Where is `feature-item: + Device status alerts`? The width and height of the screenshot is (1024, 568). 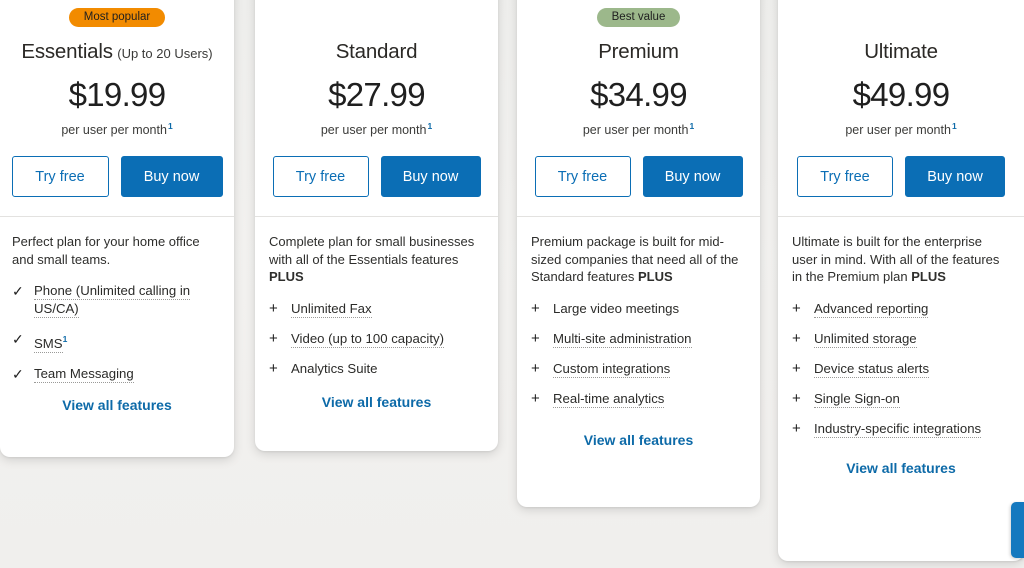
feature-item: + Device status alerts is located at coordinates (901, 369).